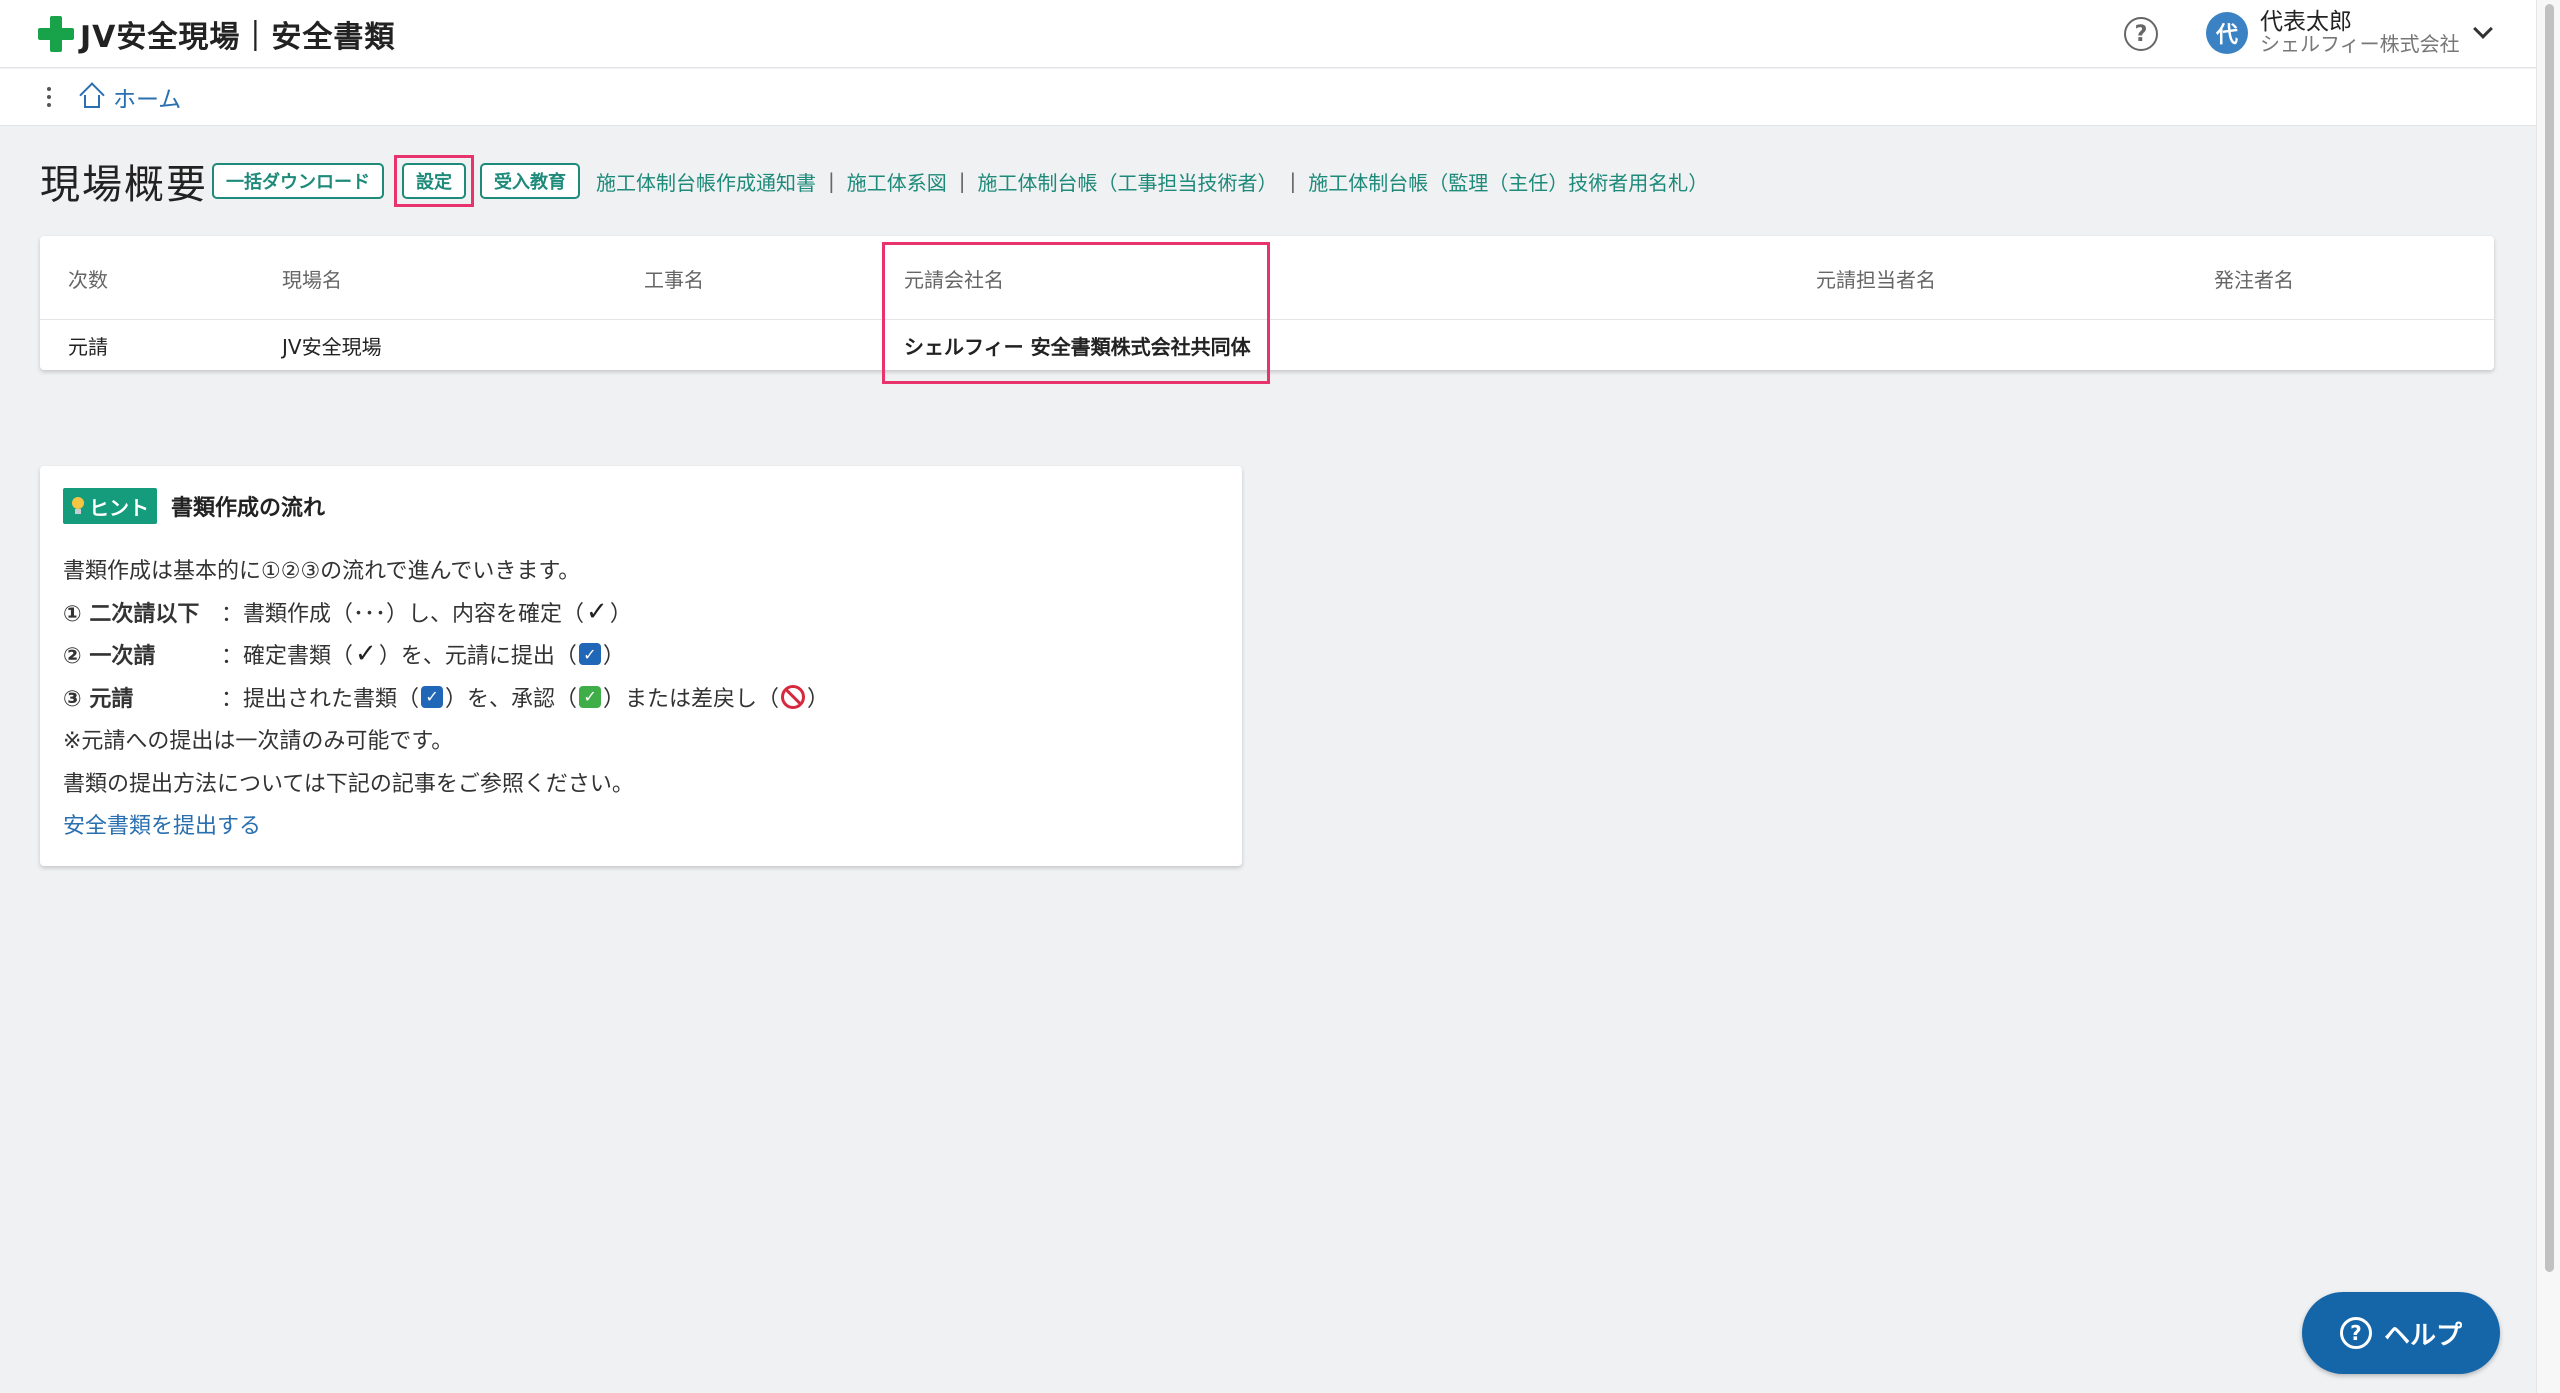 This screenshot has width=2560, height=1393. What do you see at coordinates (1077, 346) in the screenshot?
I see `table-cell: シェルフィー 安全書類株式会社共同体` at bounding box center [1077, 346].